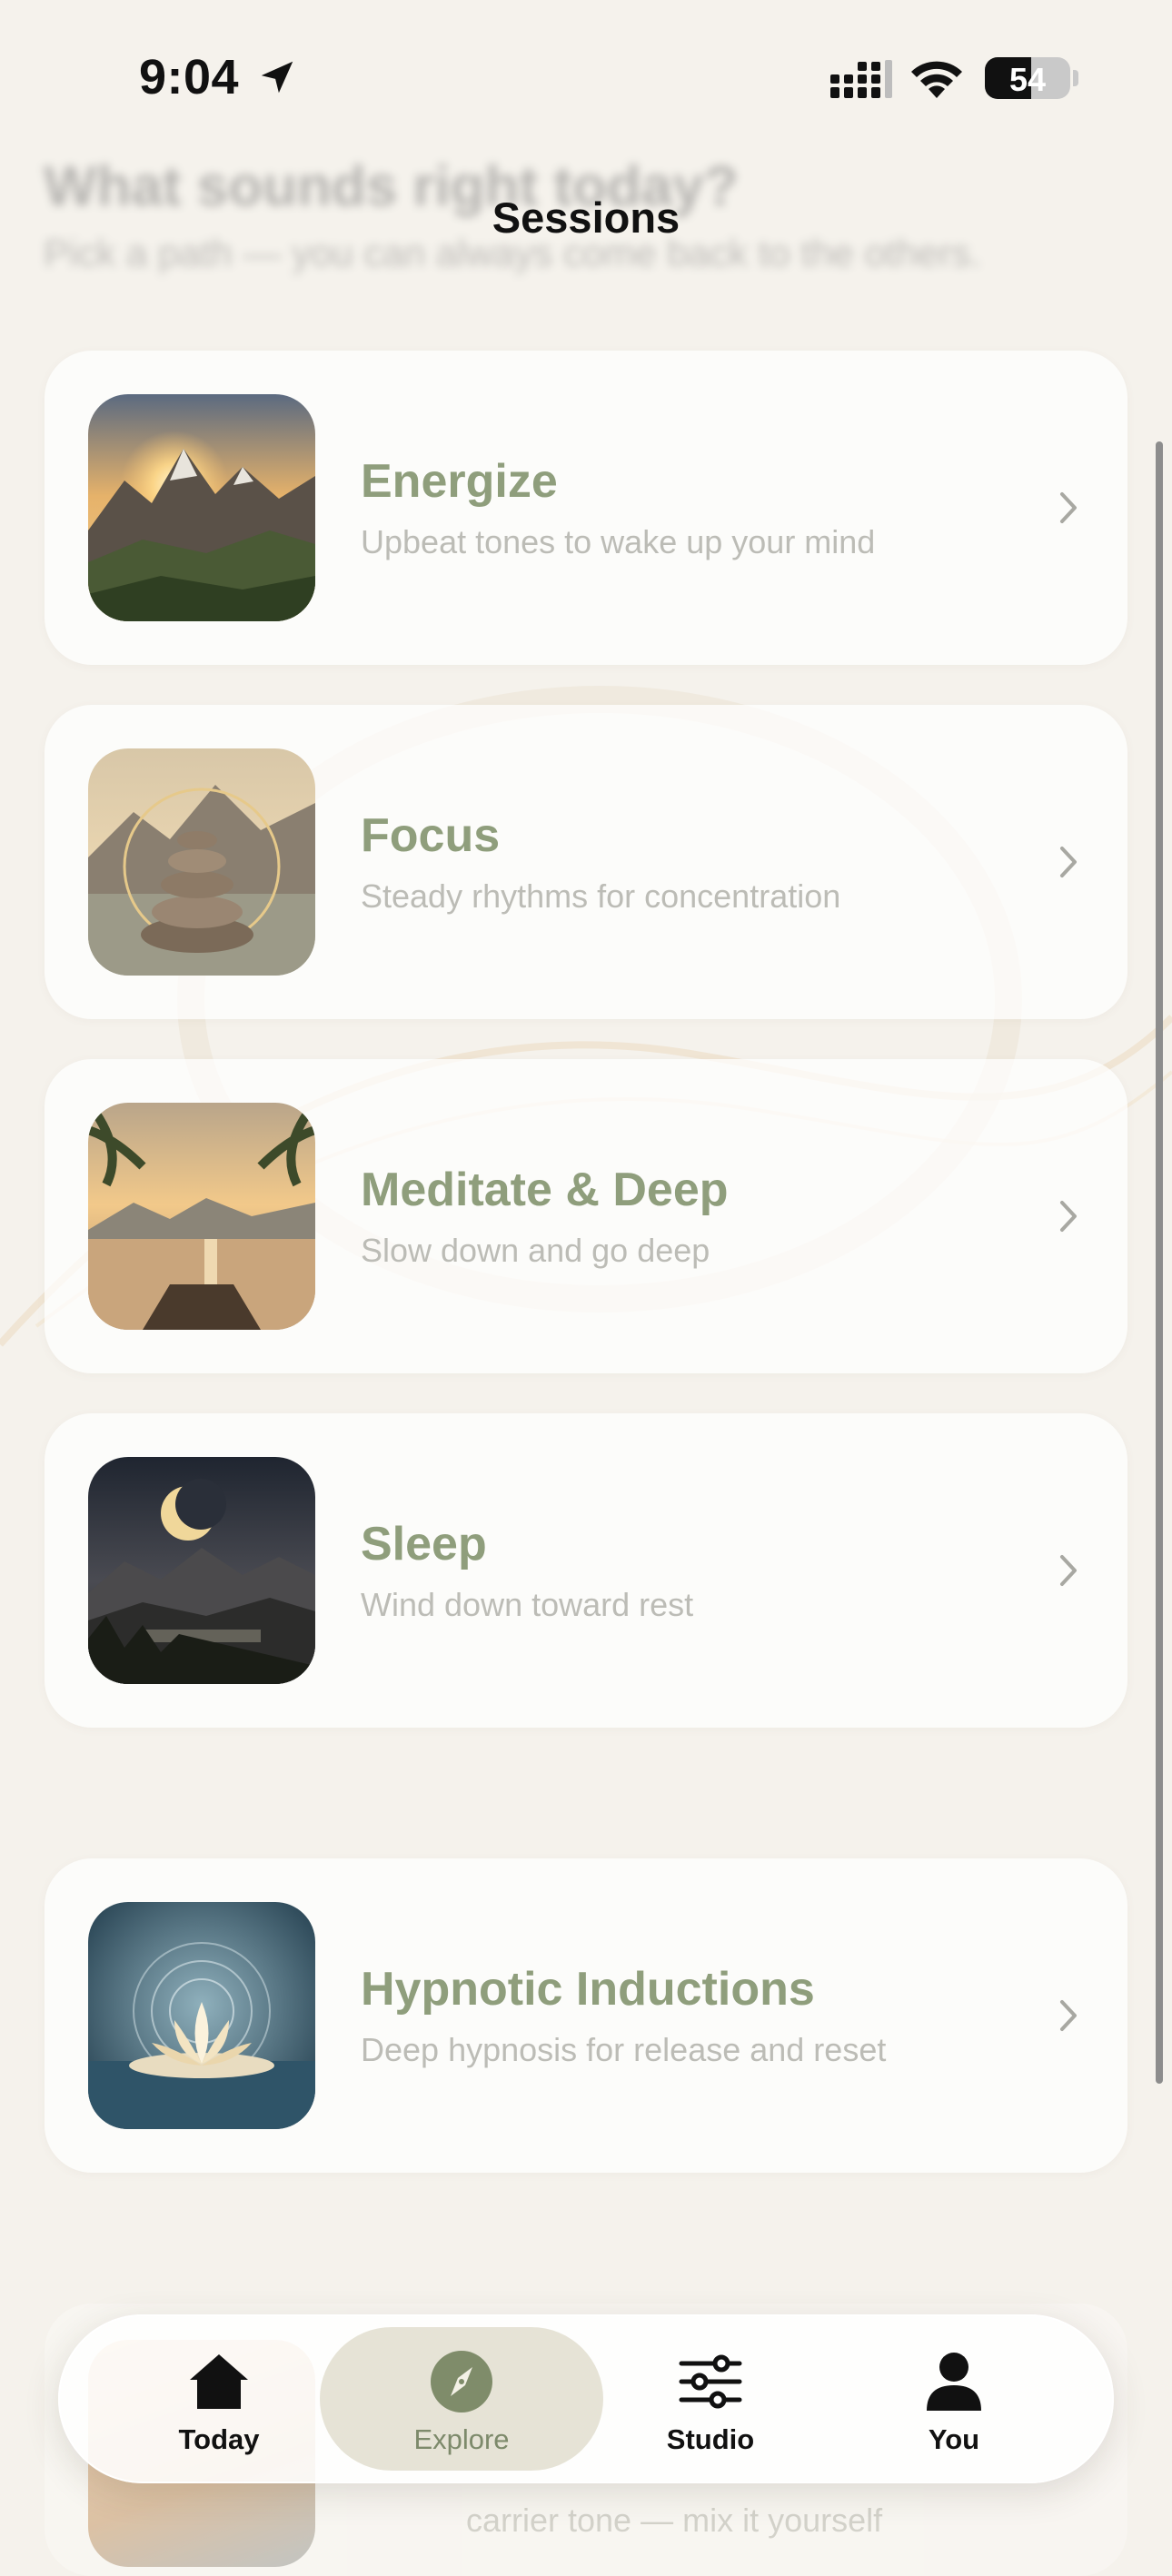 The image size is (1172, 2576). Describe the element at coordinates (527, 1604) in the screenshot. I see `session-subtitle: Wind down toward rest` at that location.